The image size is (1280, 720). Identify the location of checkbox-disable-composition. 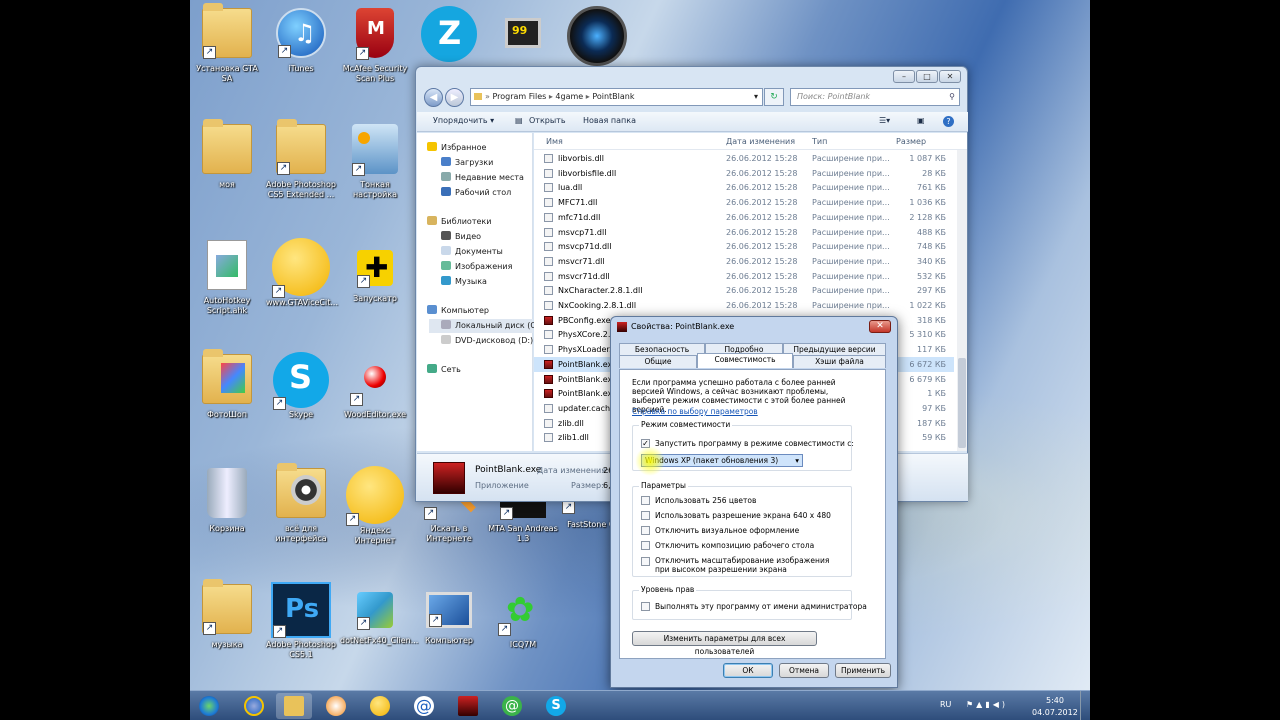
(645, 545).